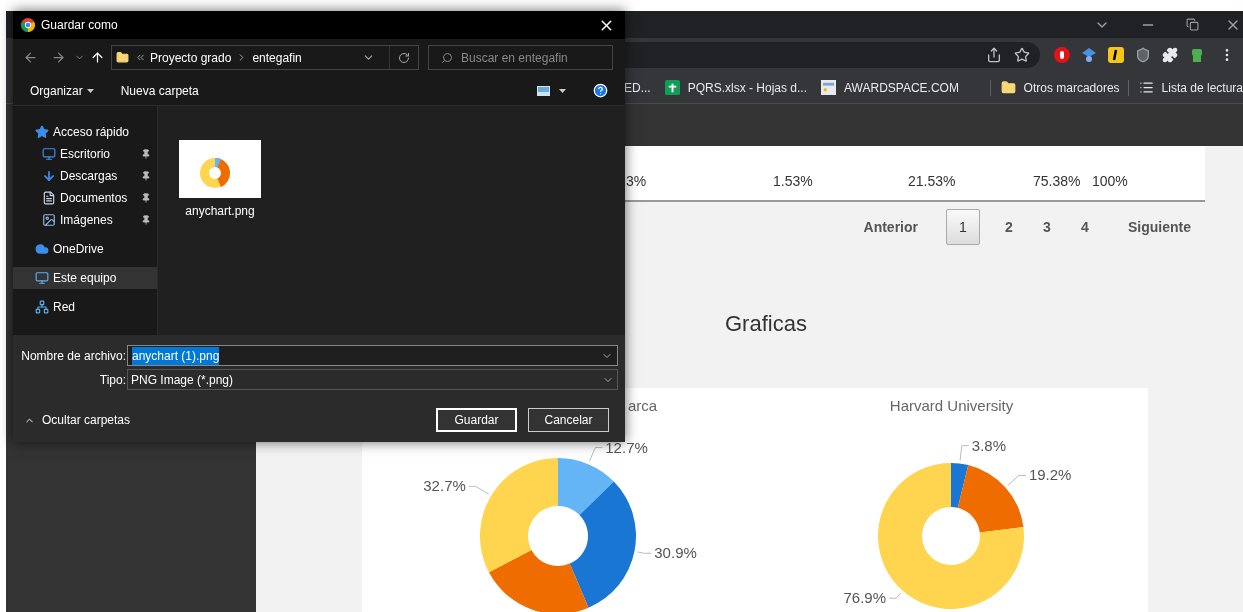 This screenshot has width=1243, height=612. I want to click on computer-icon, so click(42, 278).